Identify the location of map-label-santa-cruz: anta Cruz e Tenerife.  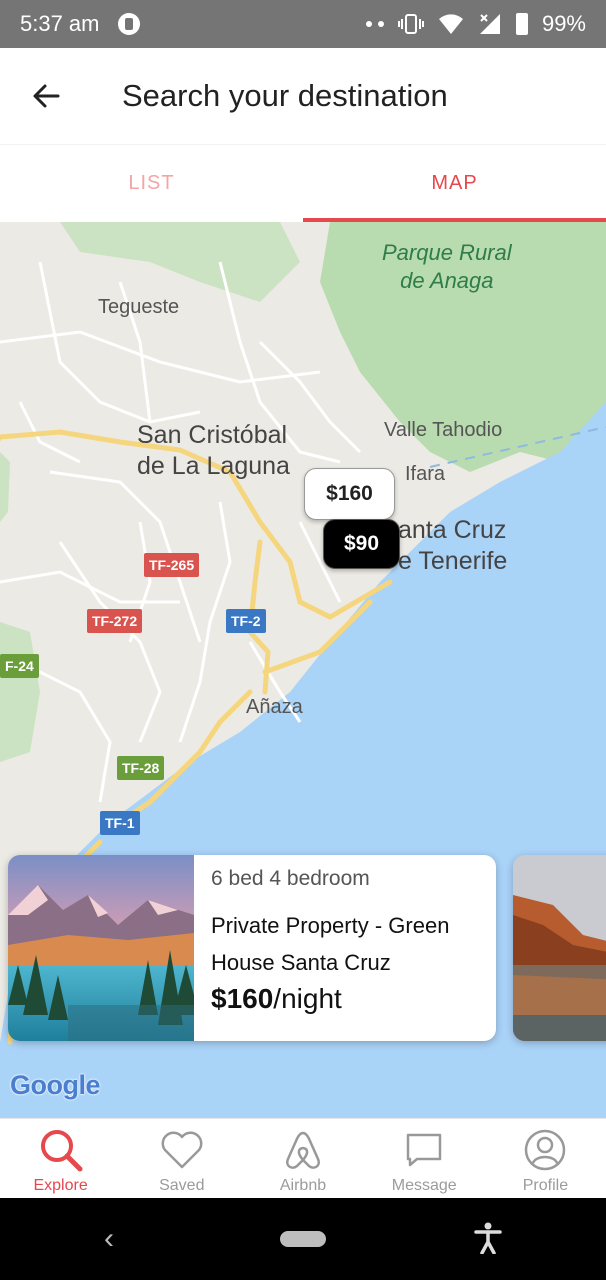
(453, 545).